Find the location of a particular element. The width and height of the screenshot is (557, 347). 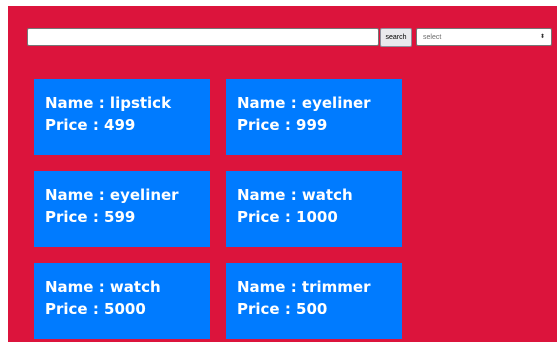

filter-select-value: select is located at coordinates (432, 37).